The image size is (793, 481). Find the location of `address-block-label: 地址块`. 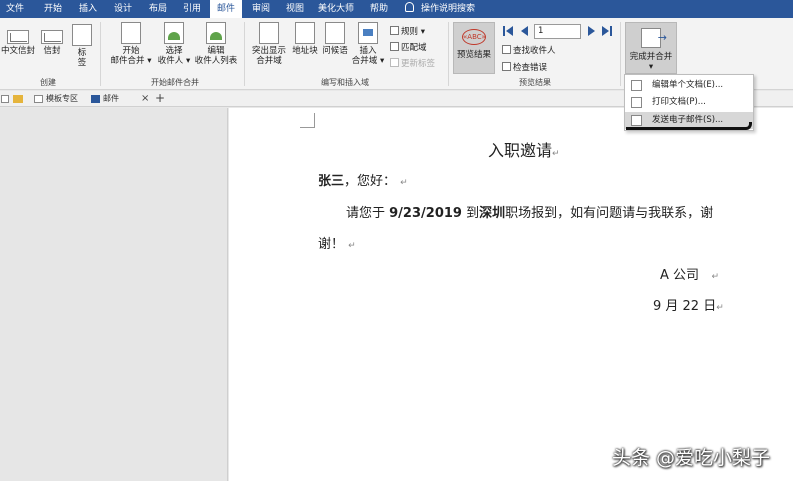

address-block-label: 地址块 is located at coordinates (305, 51).